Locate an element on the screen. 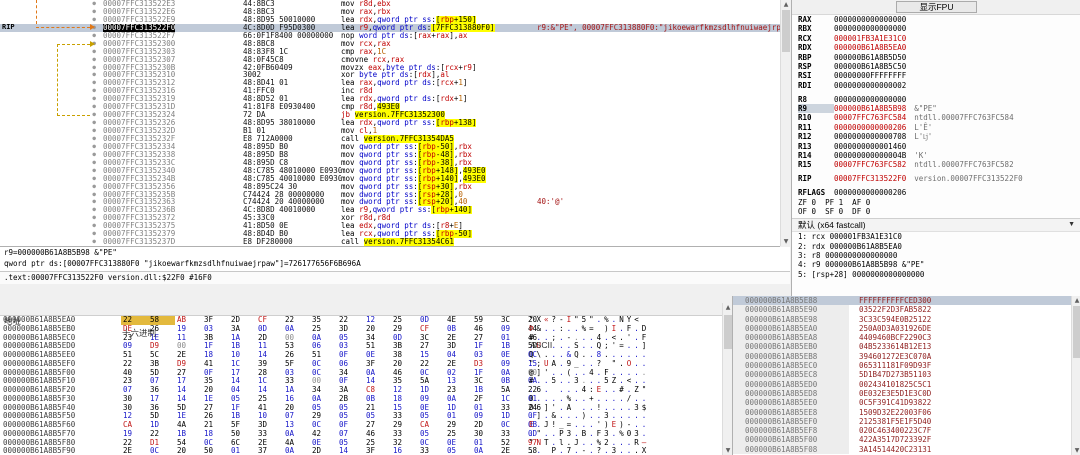  dump-byte: 20 is located at coordinates (188, 450).